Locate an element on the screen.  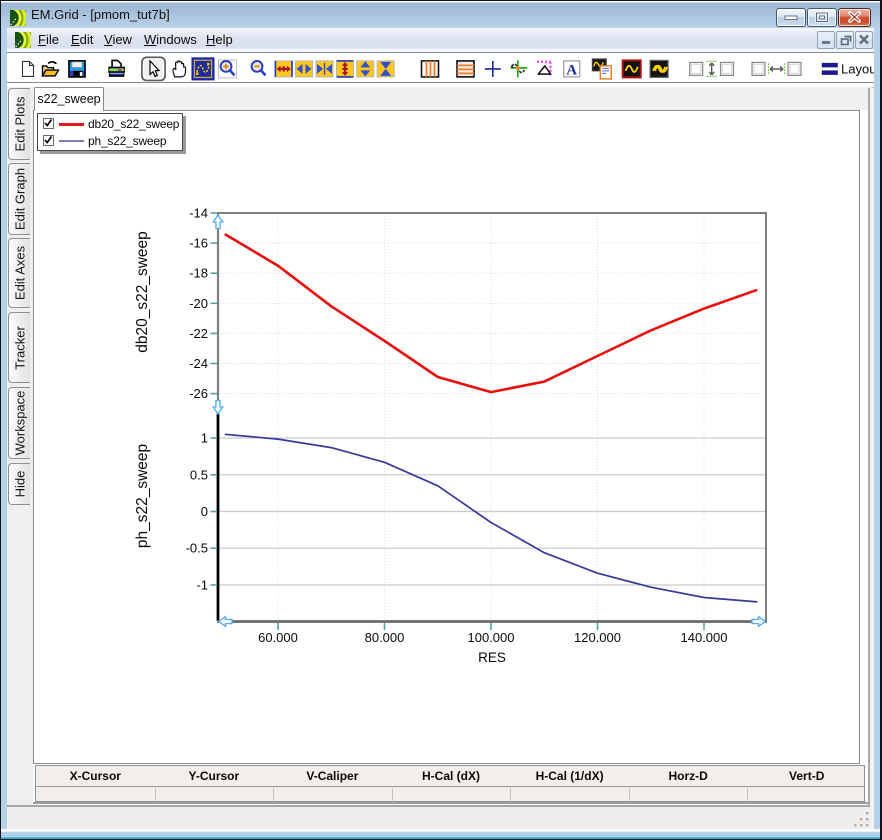
svg-text: 80.000 is located at coordinates (385, 637).